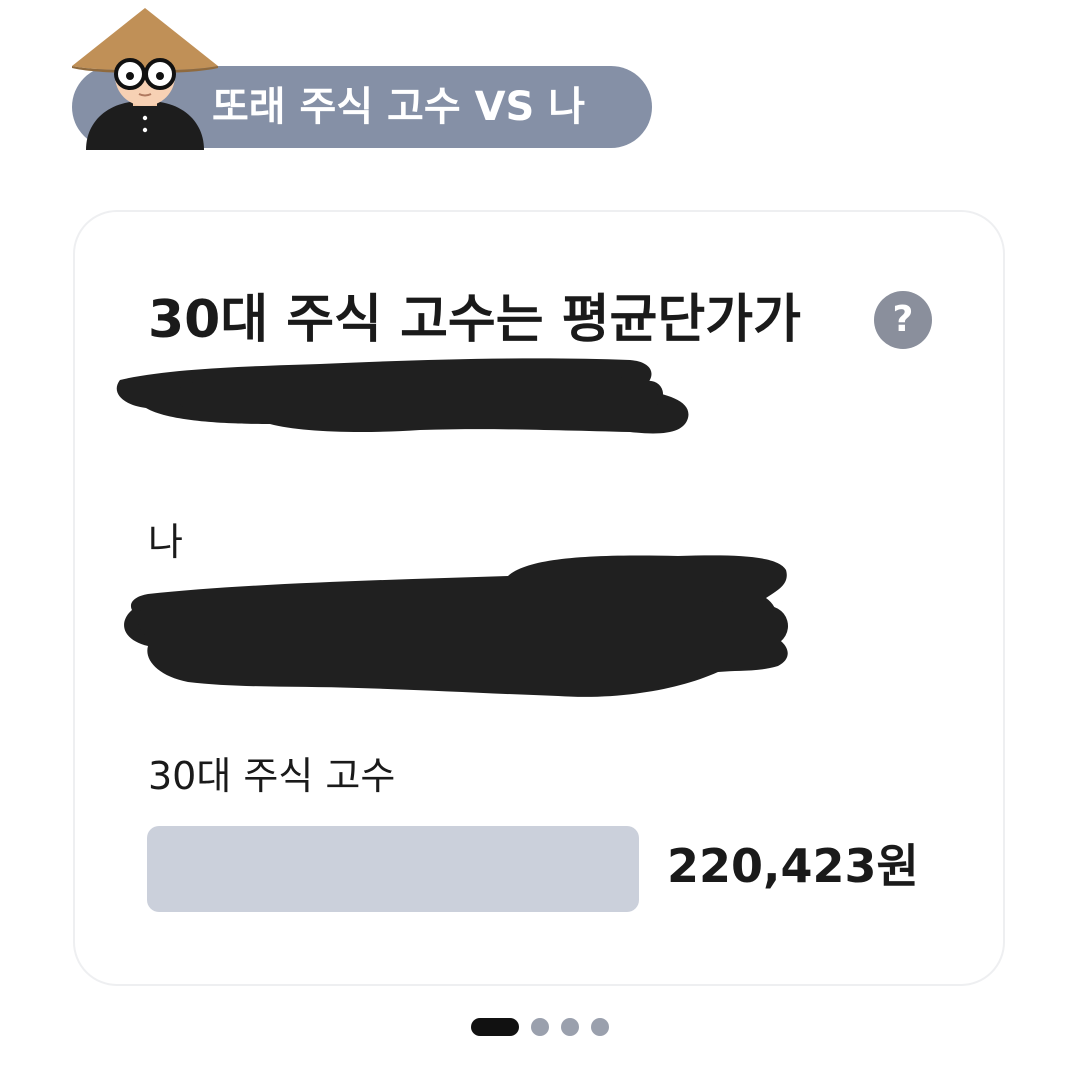  I want to click on redaction-scribble-title, so click(402, 396).